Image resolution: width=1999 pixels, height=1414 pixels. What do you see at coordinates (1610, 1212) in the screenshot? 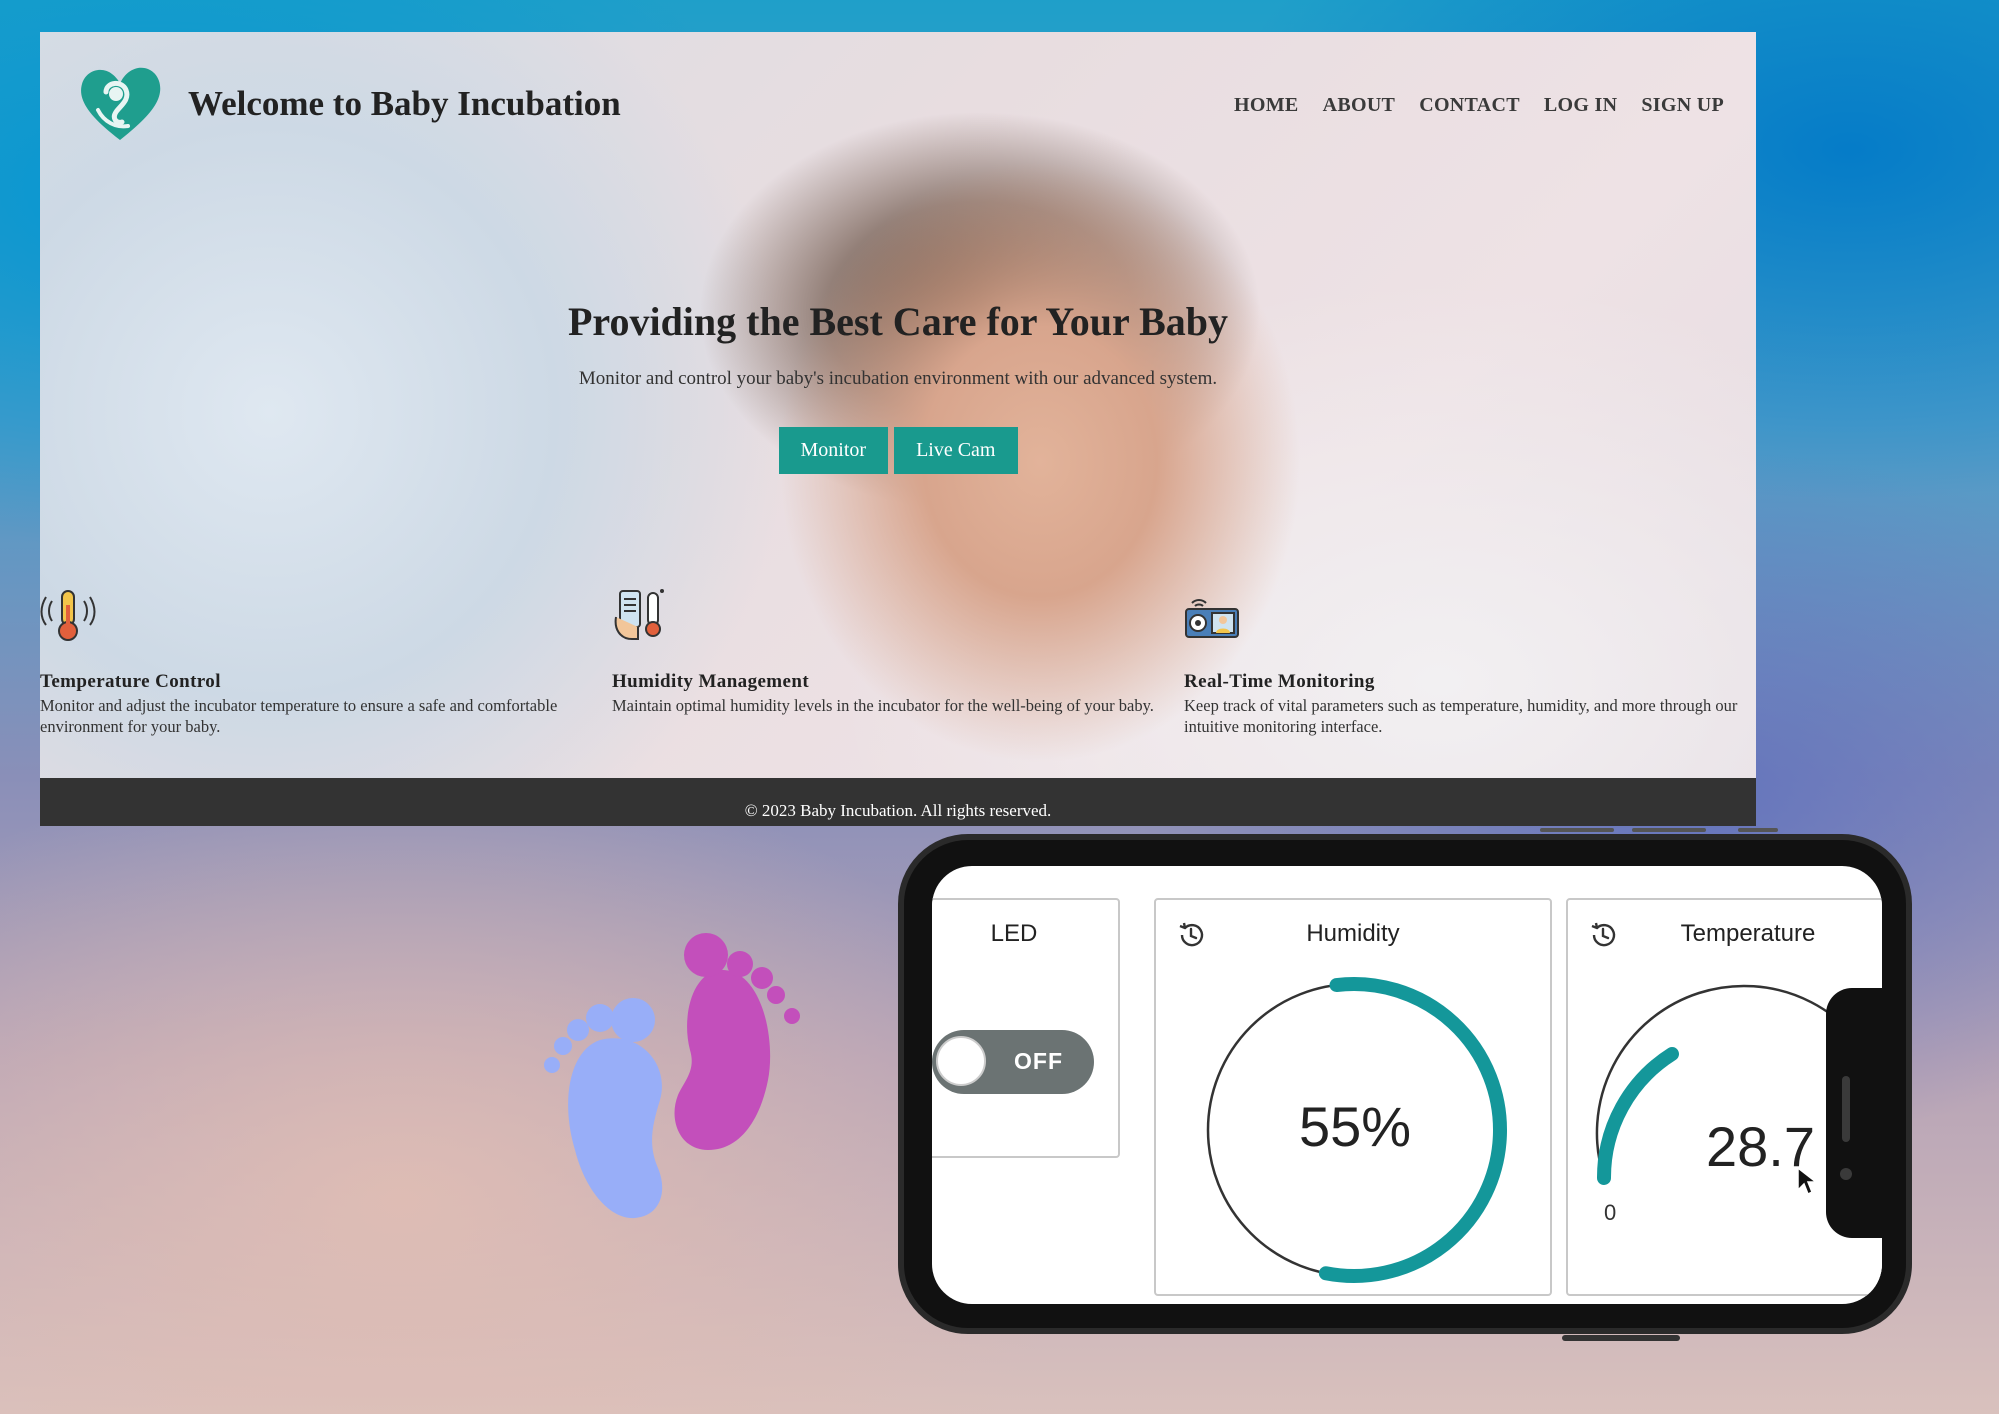
I see `temperature-min-label: 0` at bounding box center [1610, 1212].